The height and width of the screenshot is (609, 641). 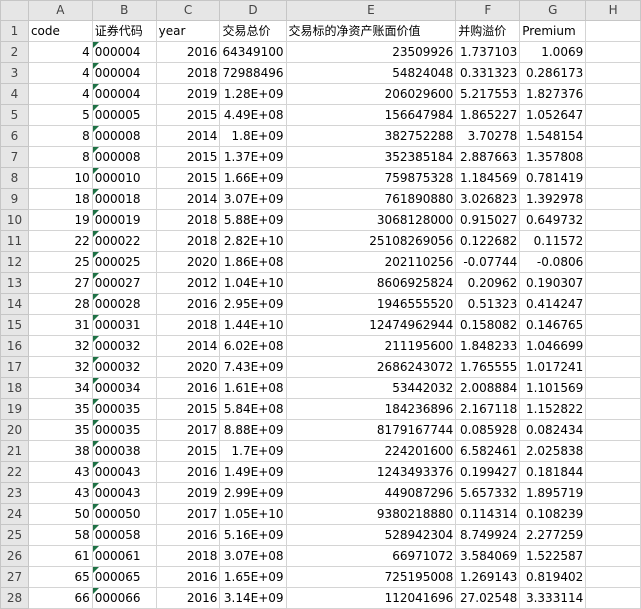 What do you see at coordinates (253, 493) in the screenshot?
I see `cell-total-price: 2.99E+09` at bounding box center [253, 493].